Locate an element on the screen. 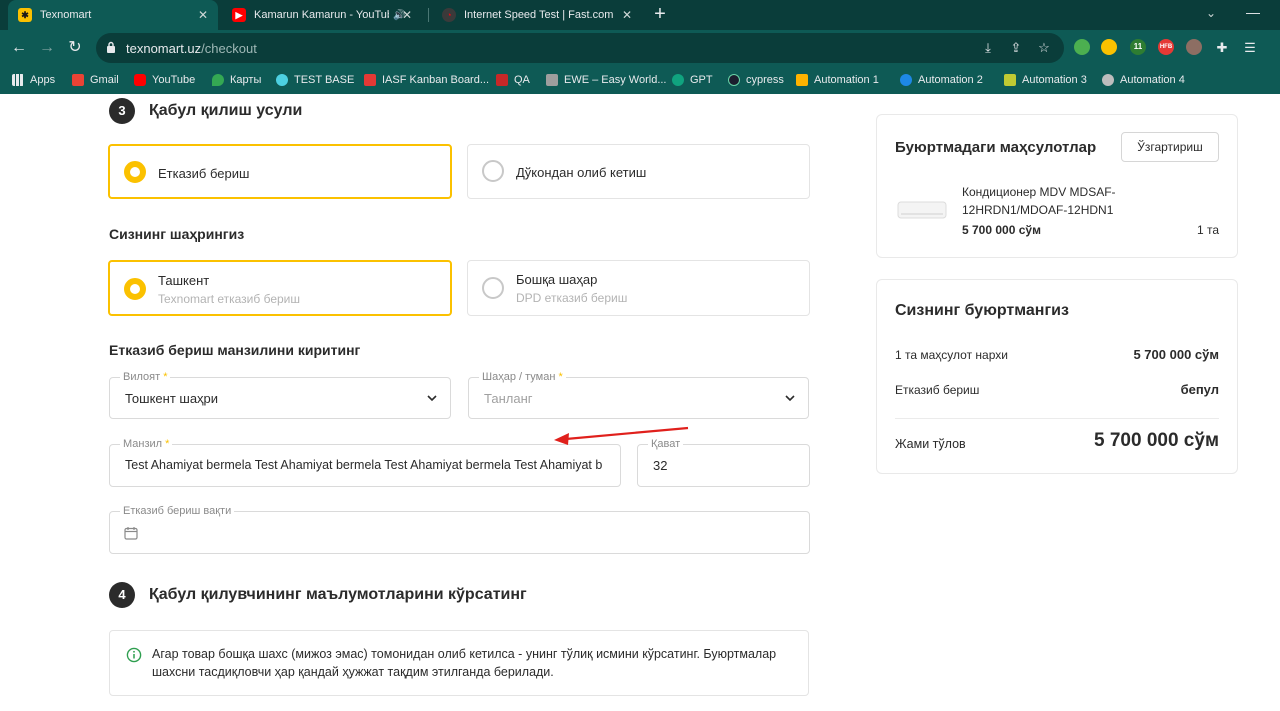 The image size is (1280, 711). region-label: Вилоят * is located at coordinates (145, 377).